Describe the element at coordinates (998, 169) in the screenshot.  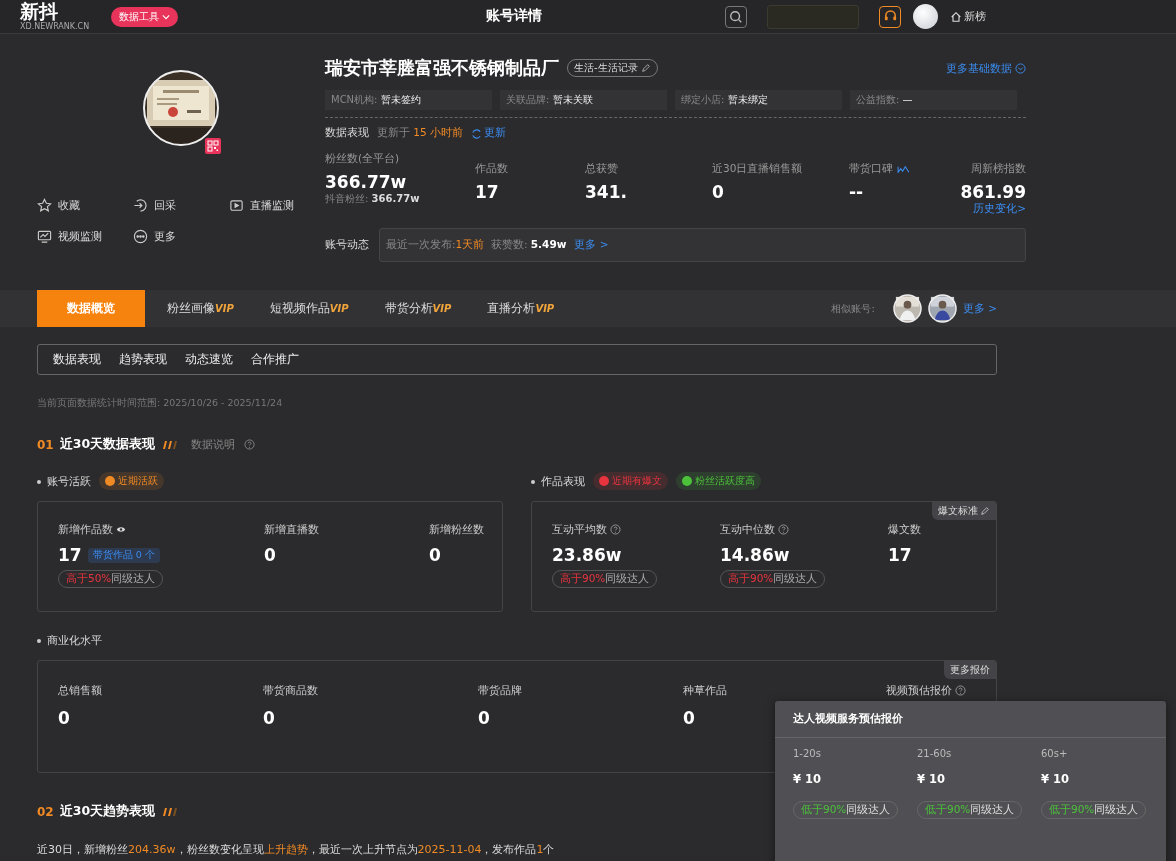
I see `stat-label: 周新榜指数` at that location.